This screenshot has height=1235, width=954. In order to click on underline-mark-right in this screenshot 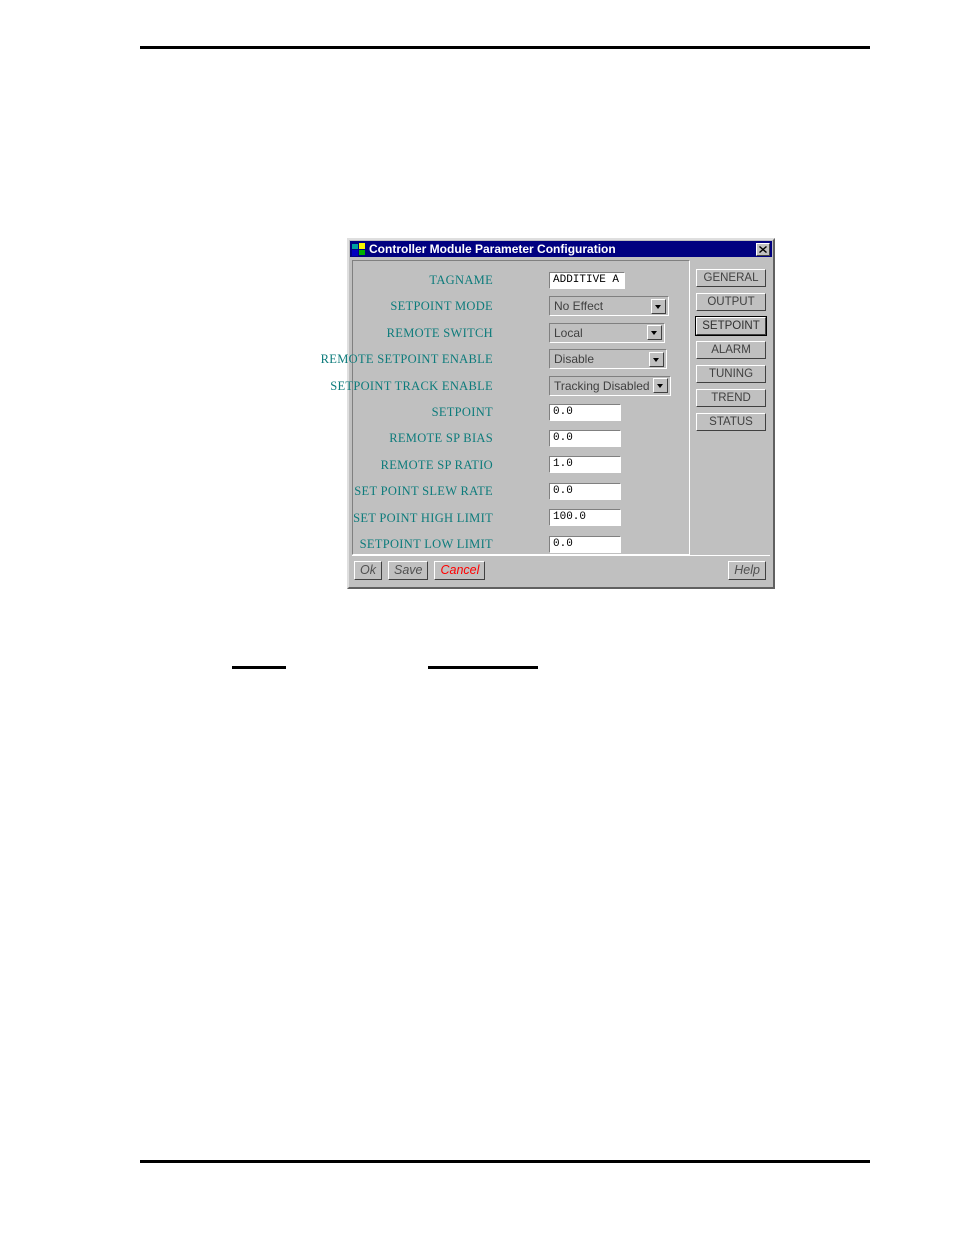, I will do `click(483, 667)`.